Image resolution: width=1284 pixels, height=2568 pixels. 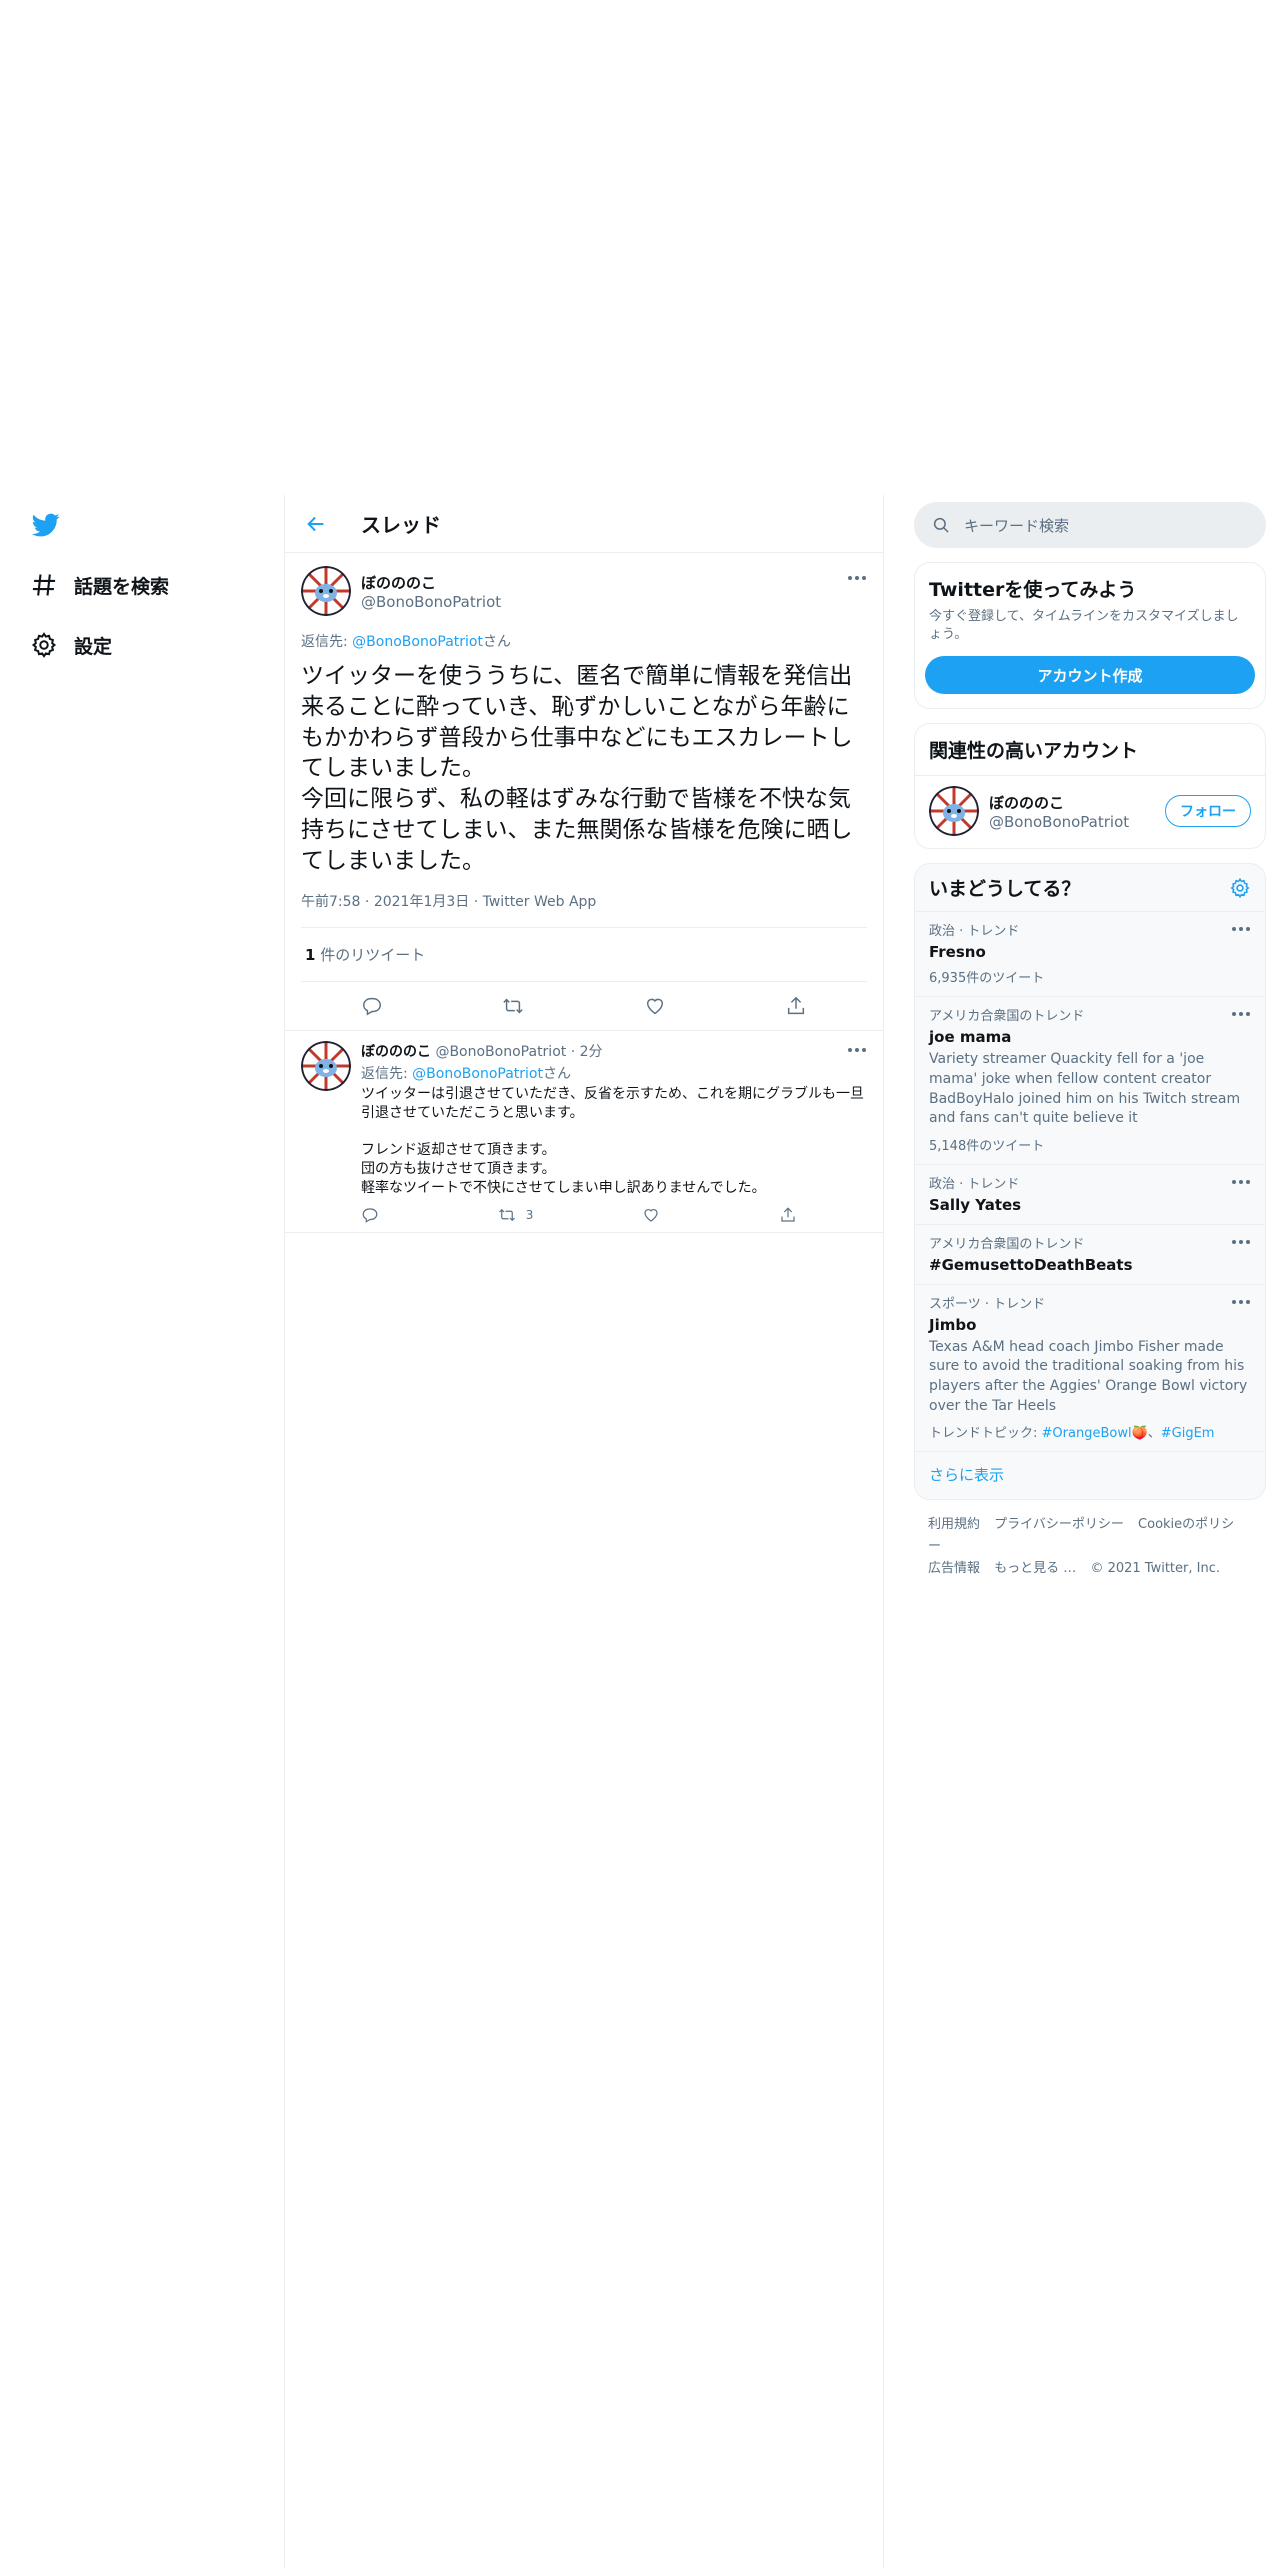 I want to click on tweet-time: 午前7:58, so click(x=330, y=902).